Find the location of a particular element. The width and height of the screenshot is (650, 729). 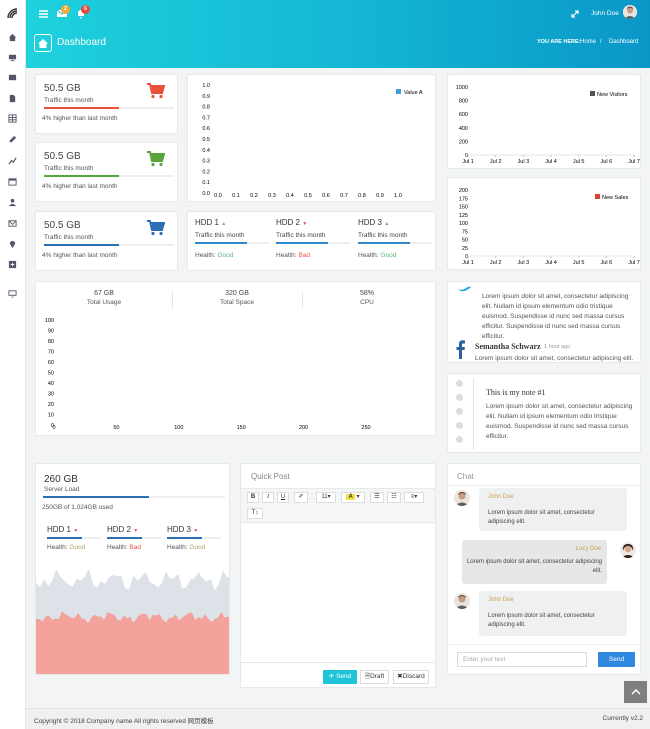

mail-badge: 2 is located at coordinates (65, 9).